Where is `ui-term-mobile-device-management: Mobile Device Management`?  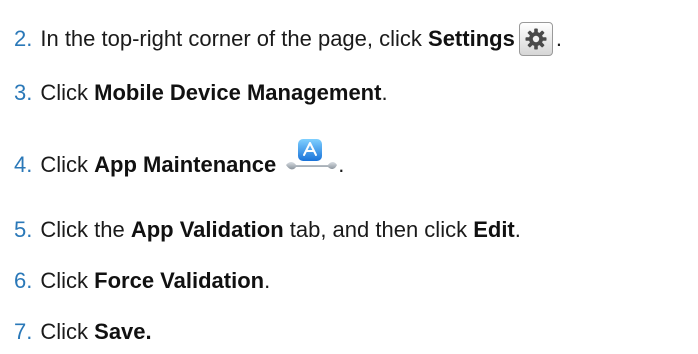
ui-term-mobile-device-management: Mobile Device Management is located at coordinates (238, 92).